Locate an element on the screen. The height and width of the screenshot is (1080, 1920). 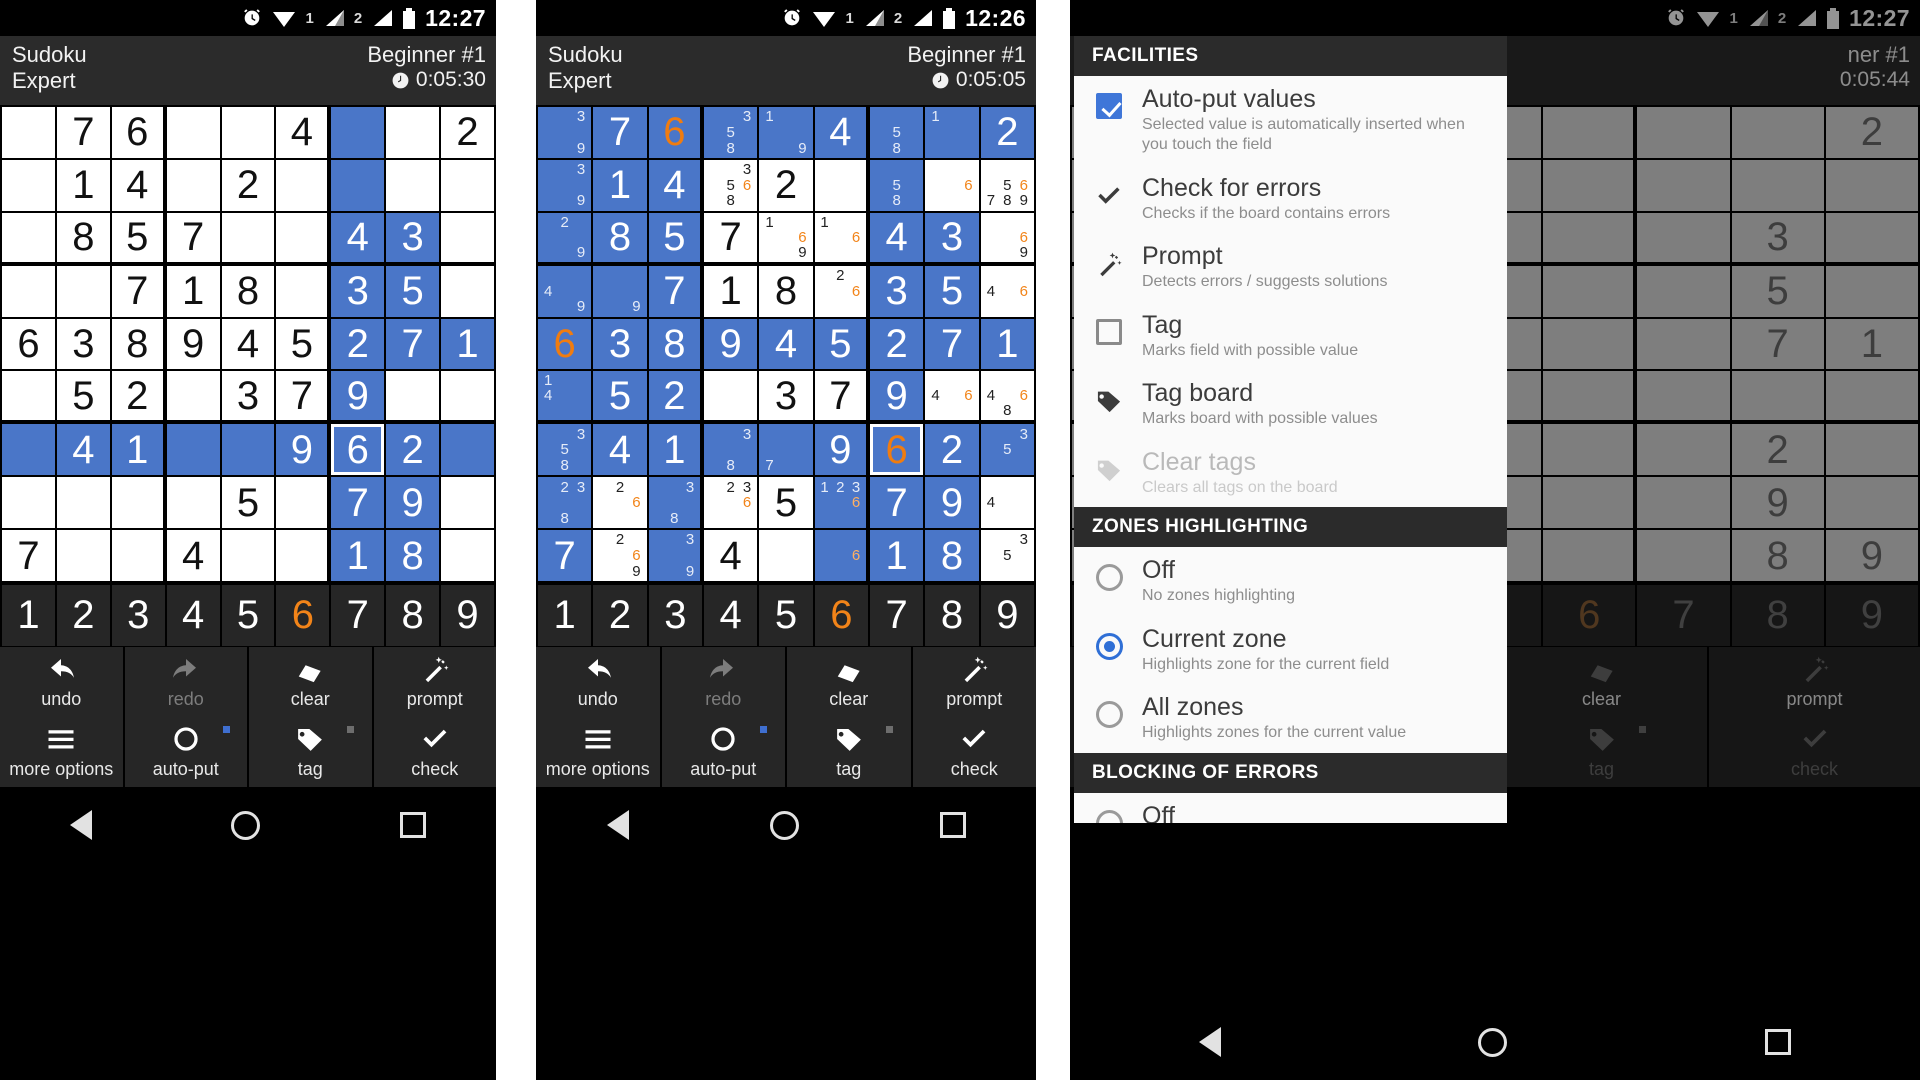
number-pad-1: 123456789 is located at coordinates (248, 615).